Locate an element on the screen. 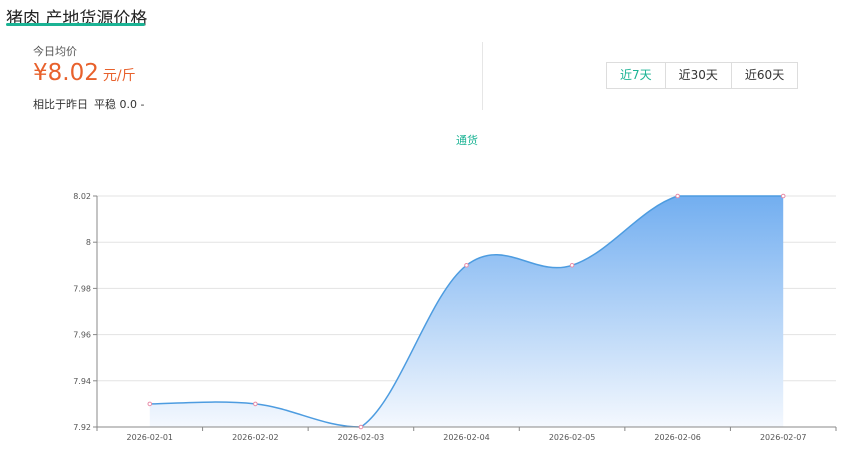 The image size is (859, 459). y-tick-label: 7.98 is located at coordinates (82, 288).